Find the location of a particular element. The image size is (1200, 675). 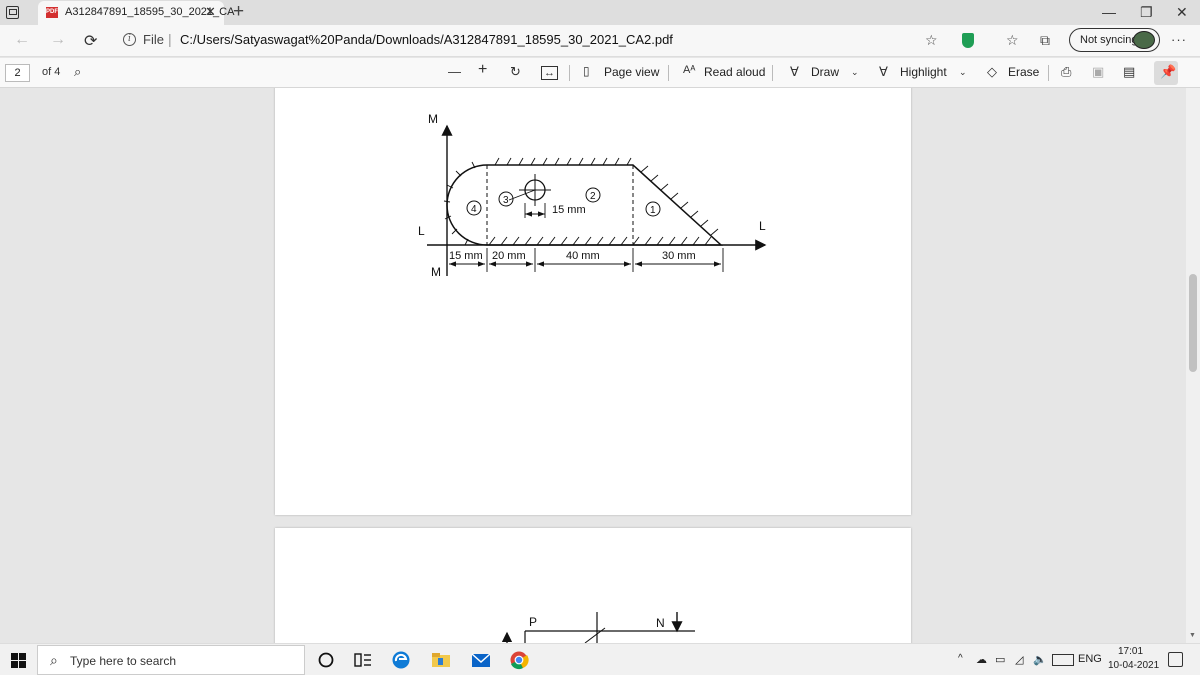

minimize-icon: — is located at coordinates (1109, 12).